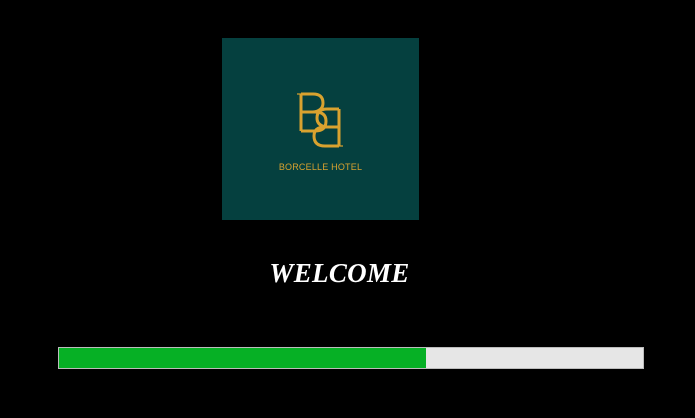 The height and width of the screenshot is (418, 695). I want to click on loading-progress-fill, so click(242, 358).